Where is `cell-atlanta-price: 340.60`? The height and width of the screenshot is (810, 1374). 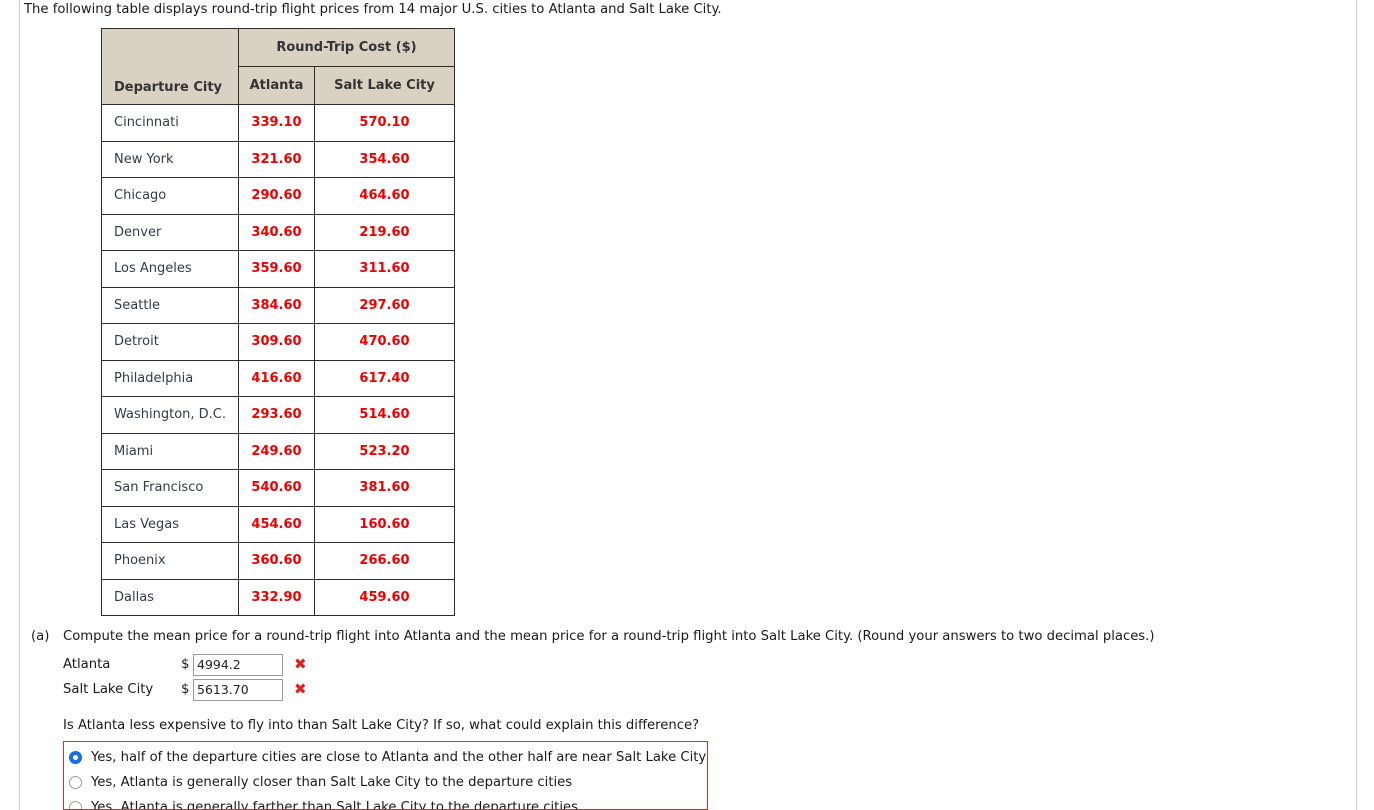 cell-atlanta-price: 340.60 is located at coordinates (276, 232).